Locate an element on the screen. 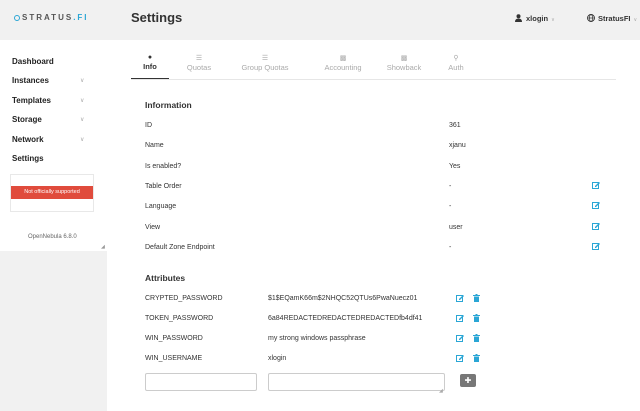 The width and height of the screenshot is (640, 411). tab-label: Group Quotas is located at coordinates (265, 67).